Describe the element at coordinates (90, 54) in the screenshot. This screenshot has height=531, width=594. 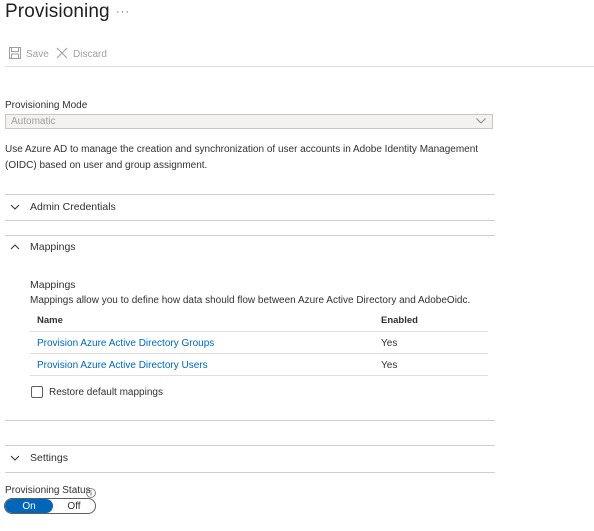
I see `discard-label: Discard` at that location.